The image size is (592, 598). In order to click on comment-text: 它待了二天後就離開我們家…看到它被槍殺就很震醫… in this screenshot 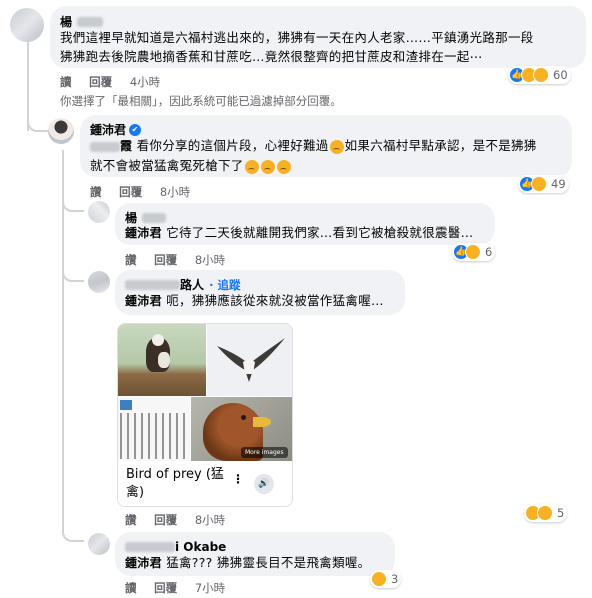, I will do `click(320, 232)`.